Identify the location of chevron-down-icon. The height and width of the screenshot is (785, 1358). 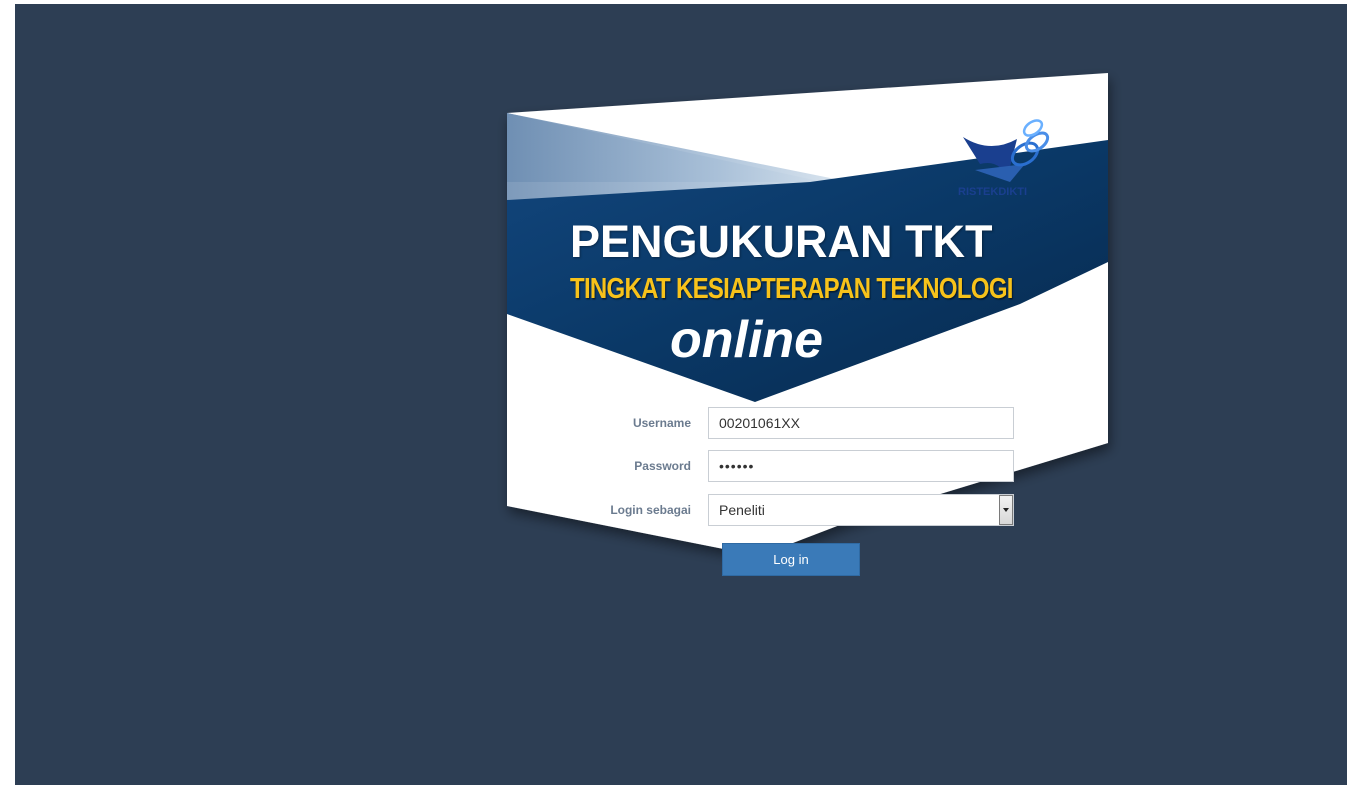
(1006, 510).